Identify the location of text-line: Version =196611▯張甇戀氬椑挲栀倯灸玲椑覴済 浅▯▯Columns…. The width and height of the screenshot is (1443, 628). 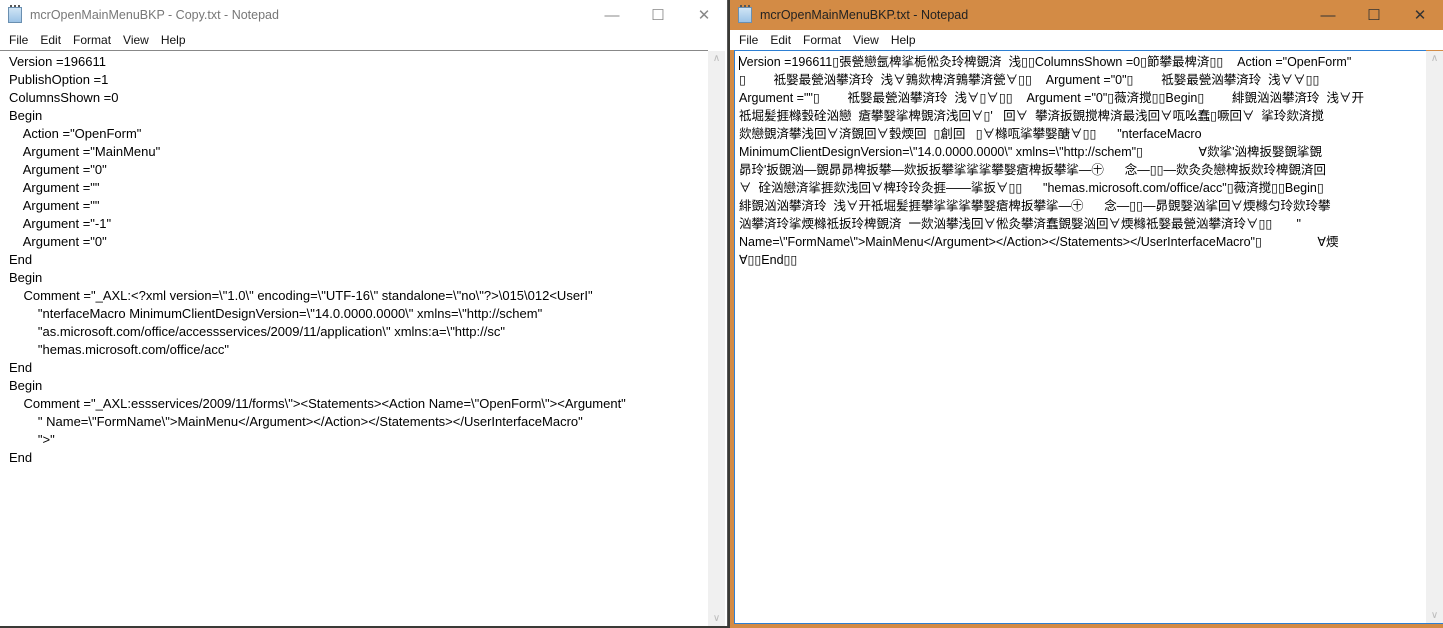
(1045, 62).